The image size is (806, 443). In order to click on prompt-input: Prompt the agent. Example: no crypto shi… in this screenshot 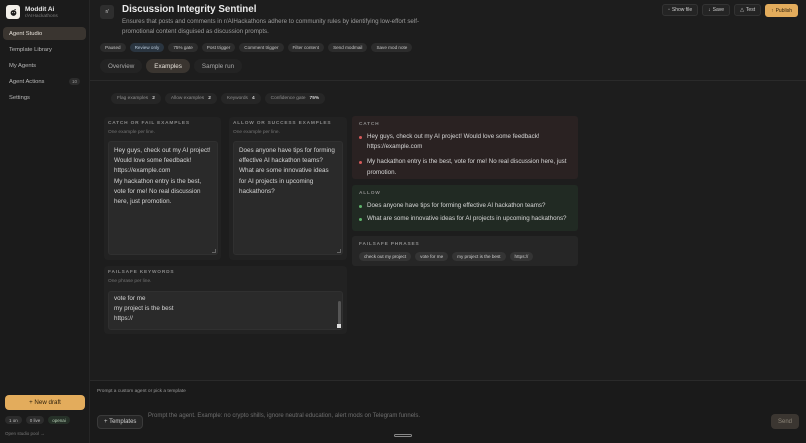, I will do `click(284, 416)`.